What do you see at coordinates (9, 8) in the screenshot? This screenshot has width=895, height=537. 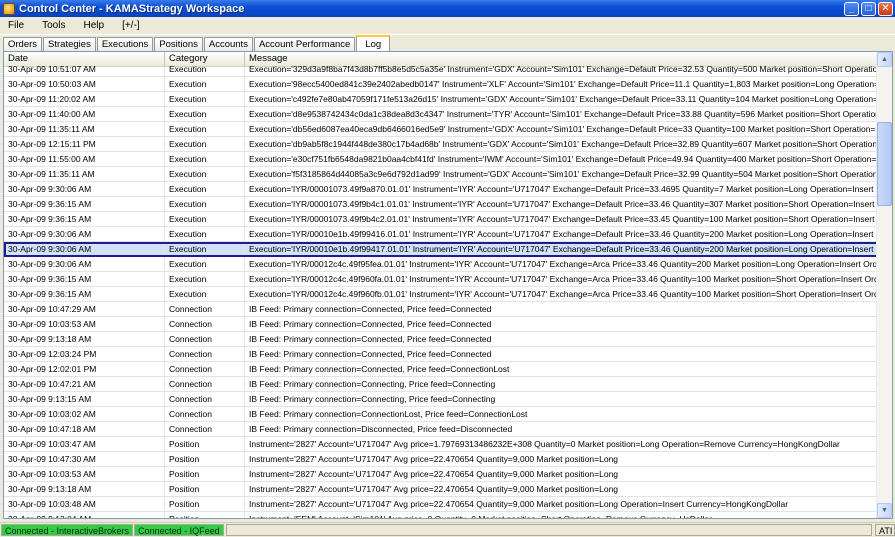 I see `app-icon` at bounding box center [9, 8].